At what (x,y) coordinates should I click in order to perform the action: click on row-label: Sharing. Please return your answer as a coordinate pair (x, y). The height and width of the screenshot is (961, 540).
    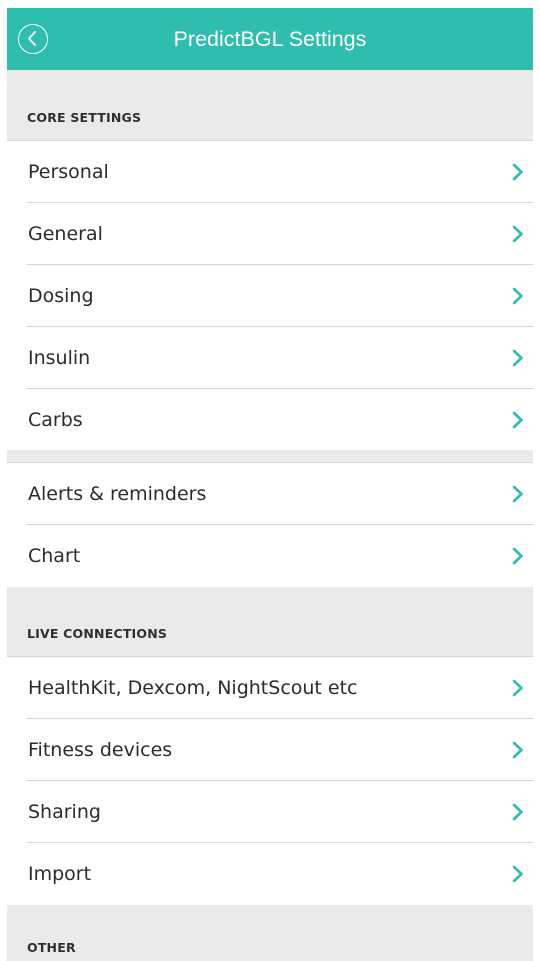
    Looking at the image, I should click on (64, 812).